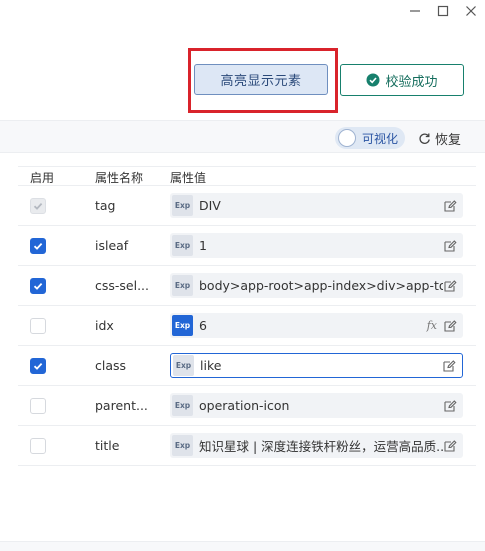  Describe the element at coordinates (411, 82) in the screenshot. I see `verify-success-label: 校验成功` at that location.